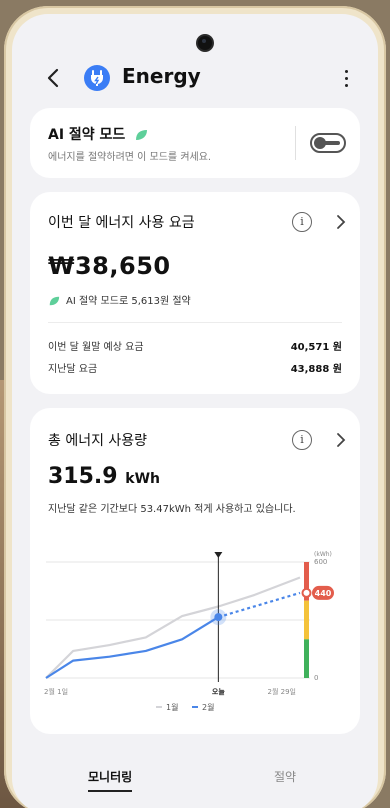  What do you see at coordinates (195, 143) in the screenshot?
I see `ai-saving-mode-card: AI 절약 모드 에너지를 절약하려면 이 모드를 켜세요.` at bounding box center [195, 143].